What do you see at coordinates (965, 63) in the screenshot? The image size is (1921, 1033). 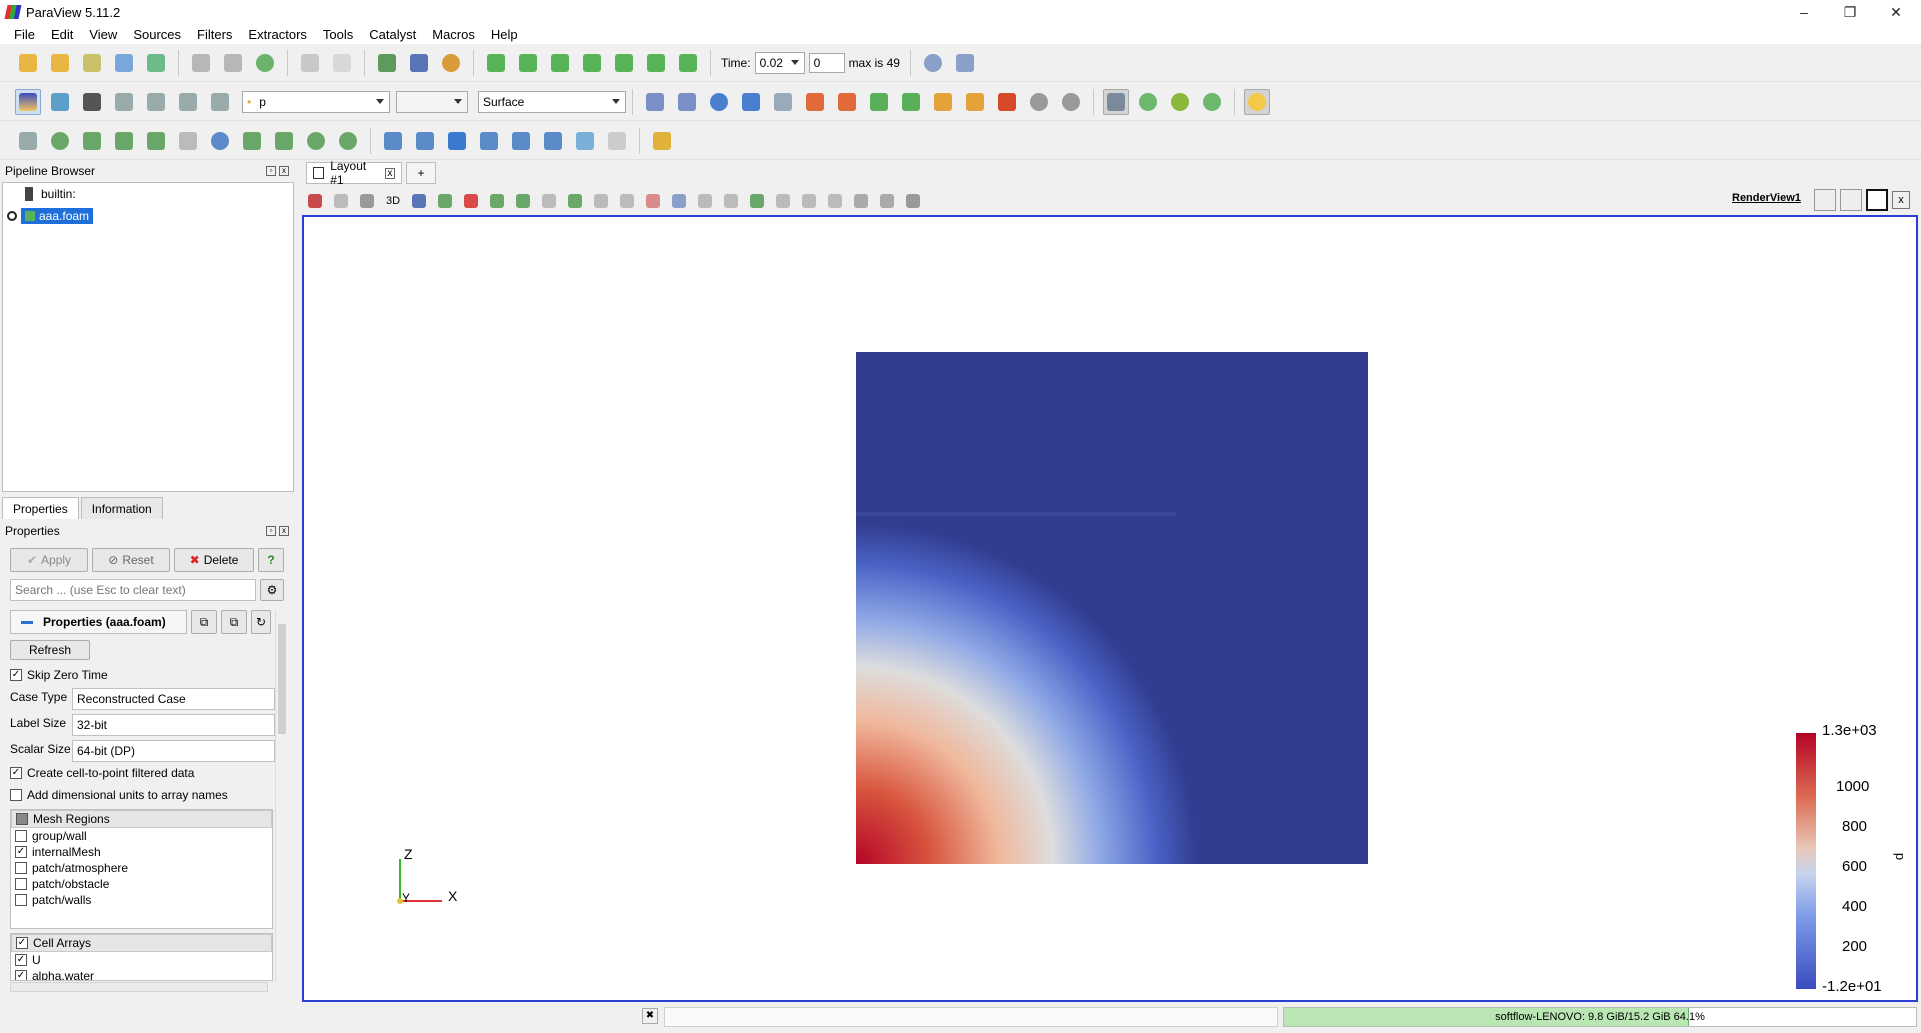 I see `spreadsheet-icon` at bounding box center [965, 63].